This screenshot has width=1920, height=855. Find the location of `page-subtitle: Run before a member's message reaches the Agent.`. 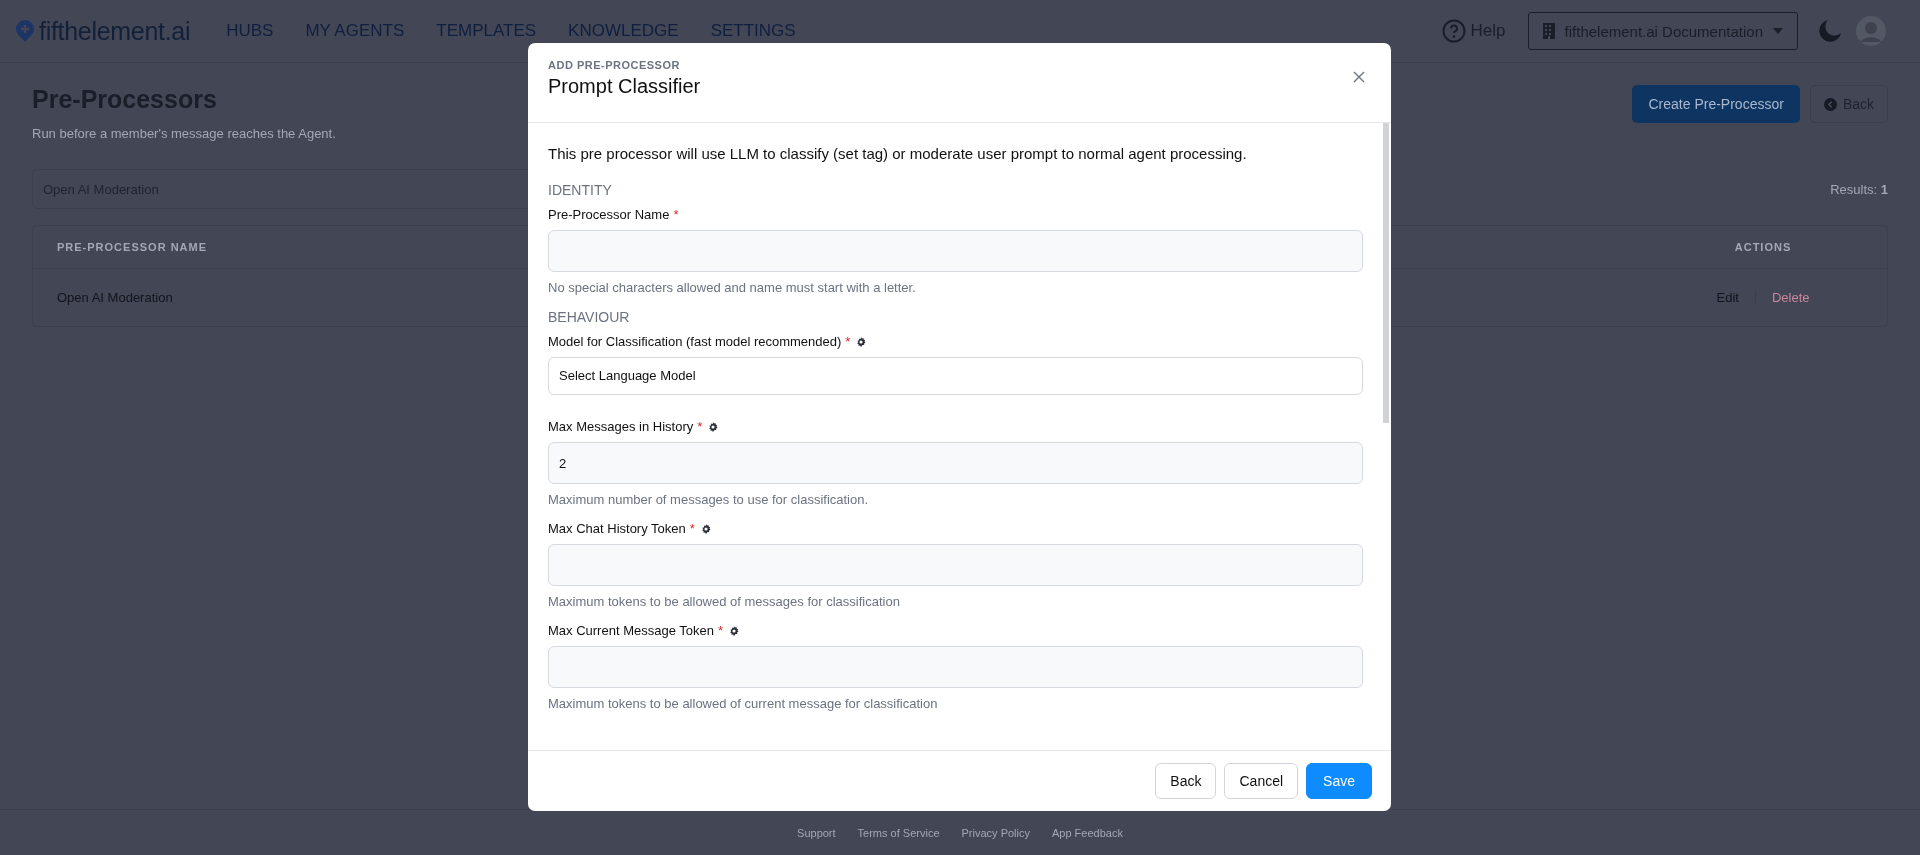

page-subtitle: Run before a member's message reaches the Agent. is located at coordinates (184, 133).